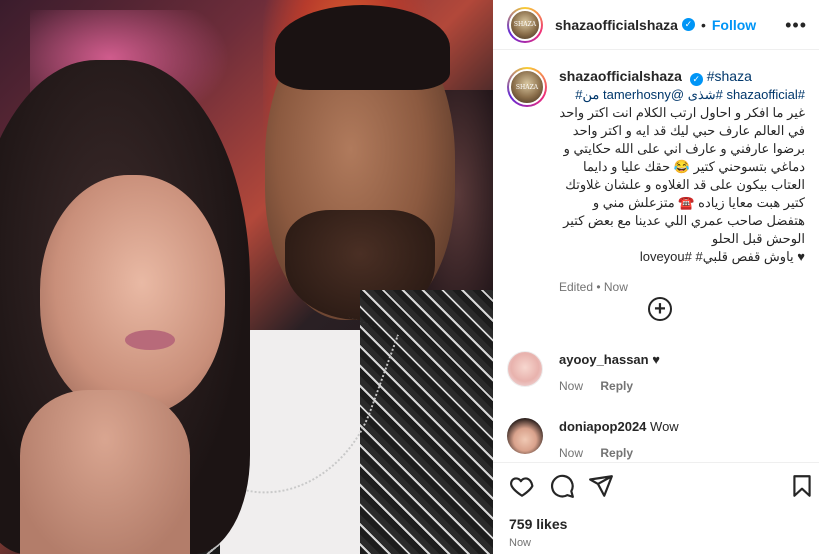 The height and width of the screenshot is (554, 819). What do you see at coordinates (656, 508) in the screenshot?
I see `action-bar: 759 likes Now` at bounding box center [656, 508].